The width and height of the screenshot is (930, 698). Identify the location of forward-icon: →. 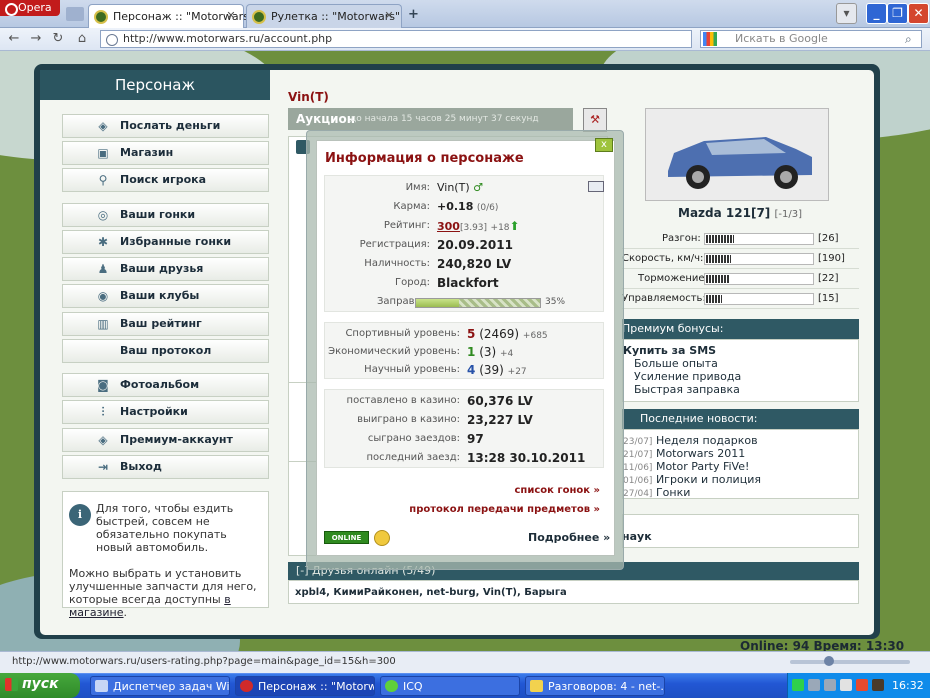
(36, 39).